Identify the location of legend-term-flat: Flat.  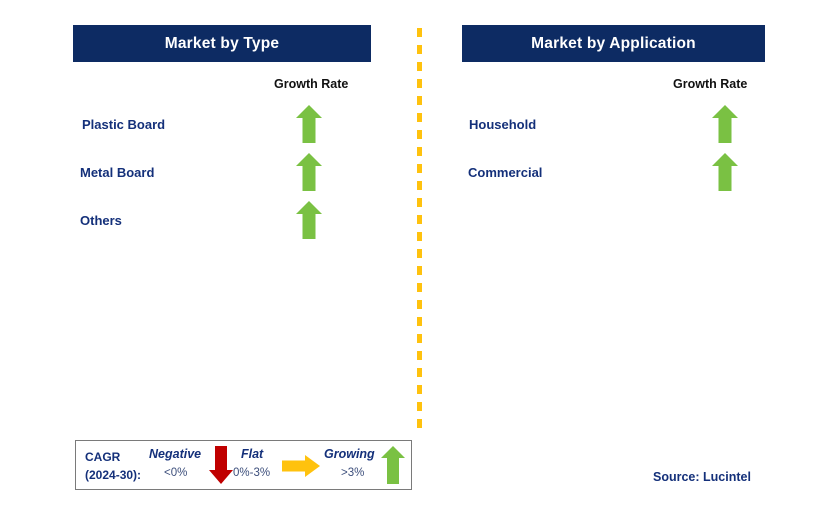
(252, 454).